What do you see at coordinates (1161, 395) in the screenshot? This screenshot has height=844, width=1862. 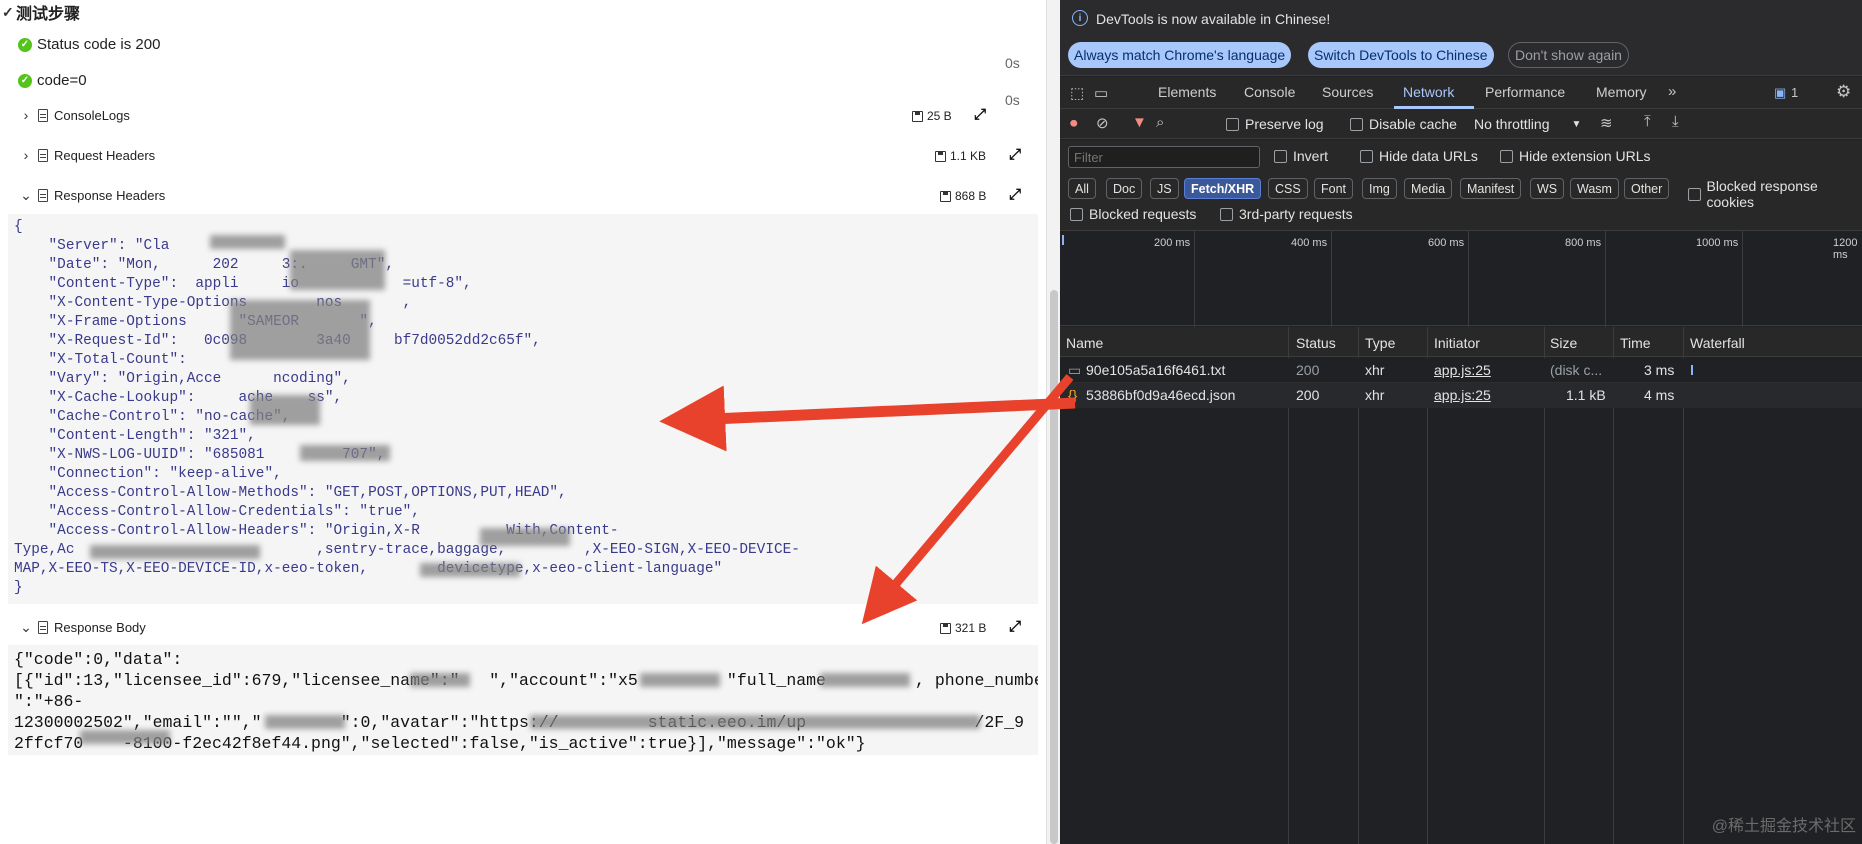 I see `request-name: 53886bf0d9a46ecd.json` at bounding box center [1161, 395].